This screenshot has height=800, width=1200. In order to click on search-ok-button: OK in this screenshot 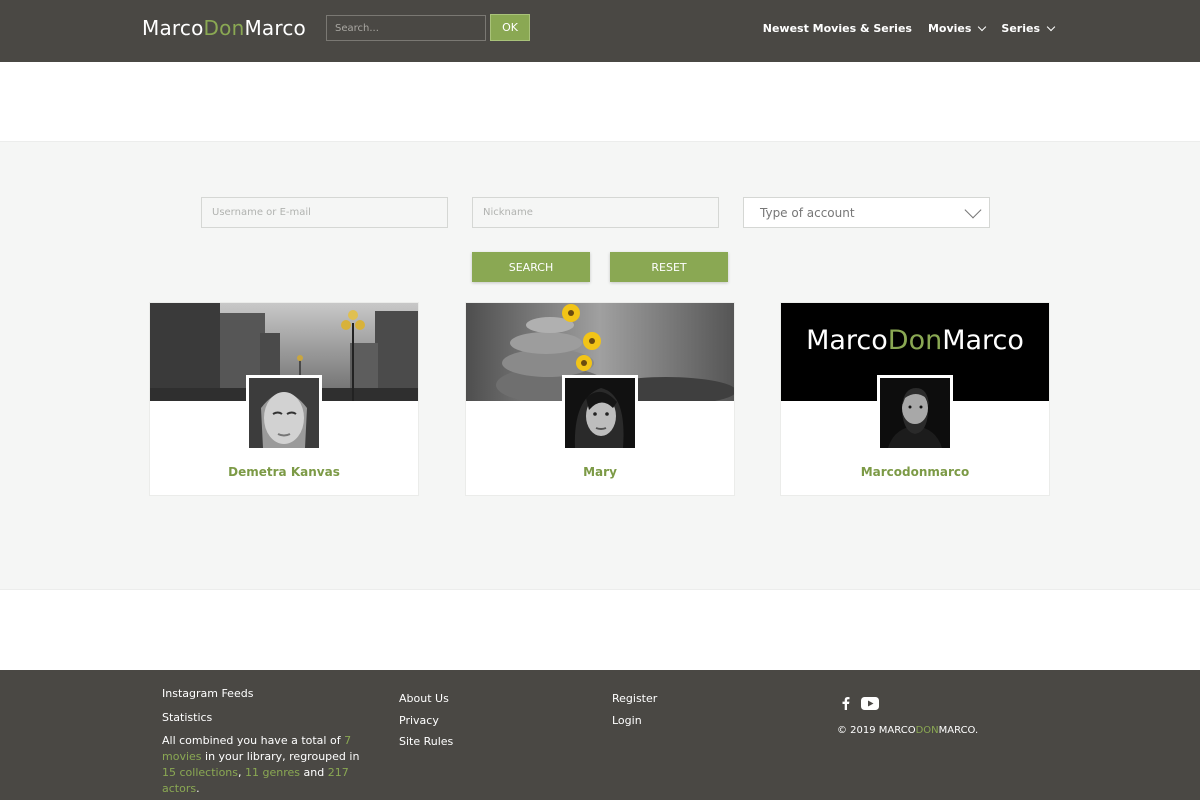, I will do `click(510, 27)`.